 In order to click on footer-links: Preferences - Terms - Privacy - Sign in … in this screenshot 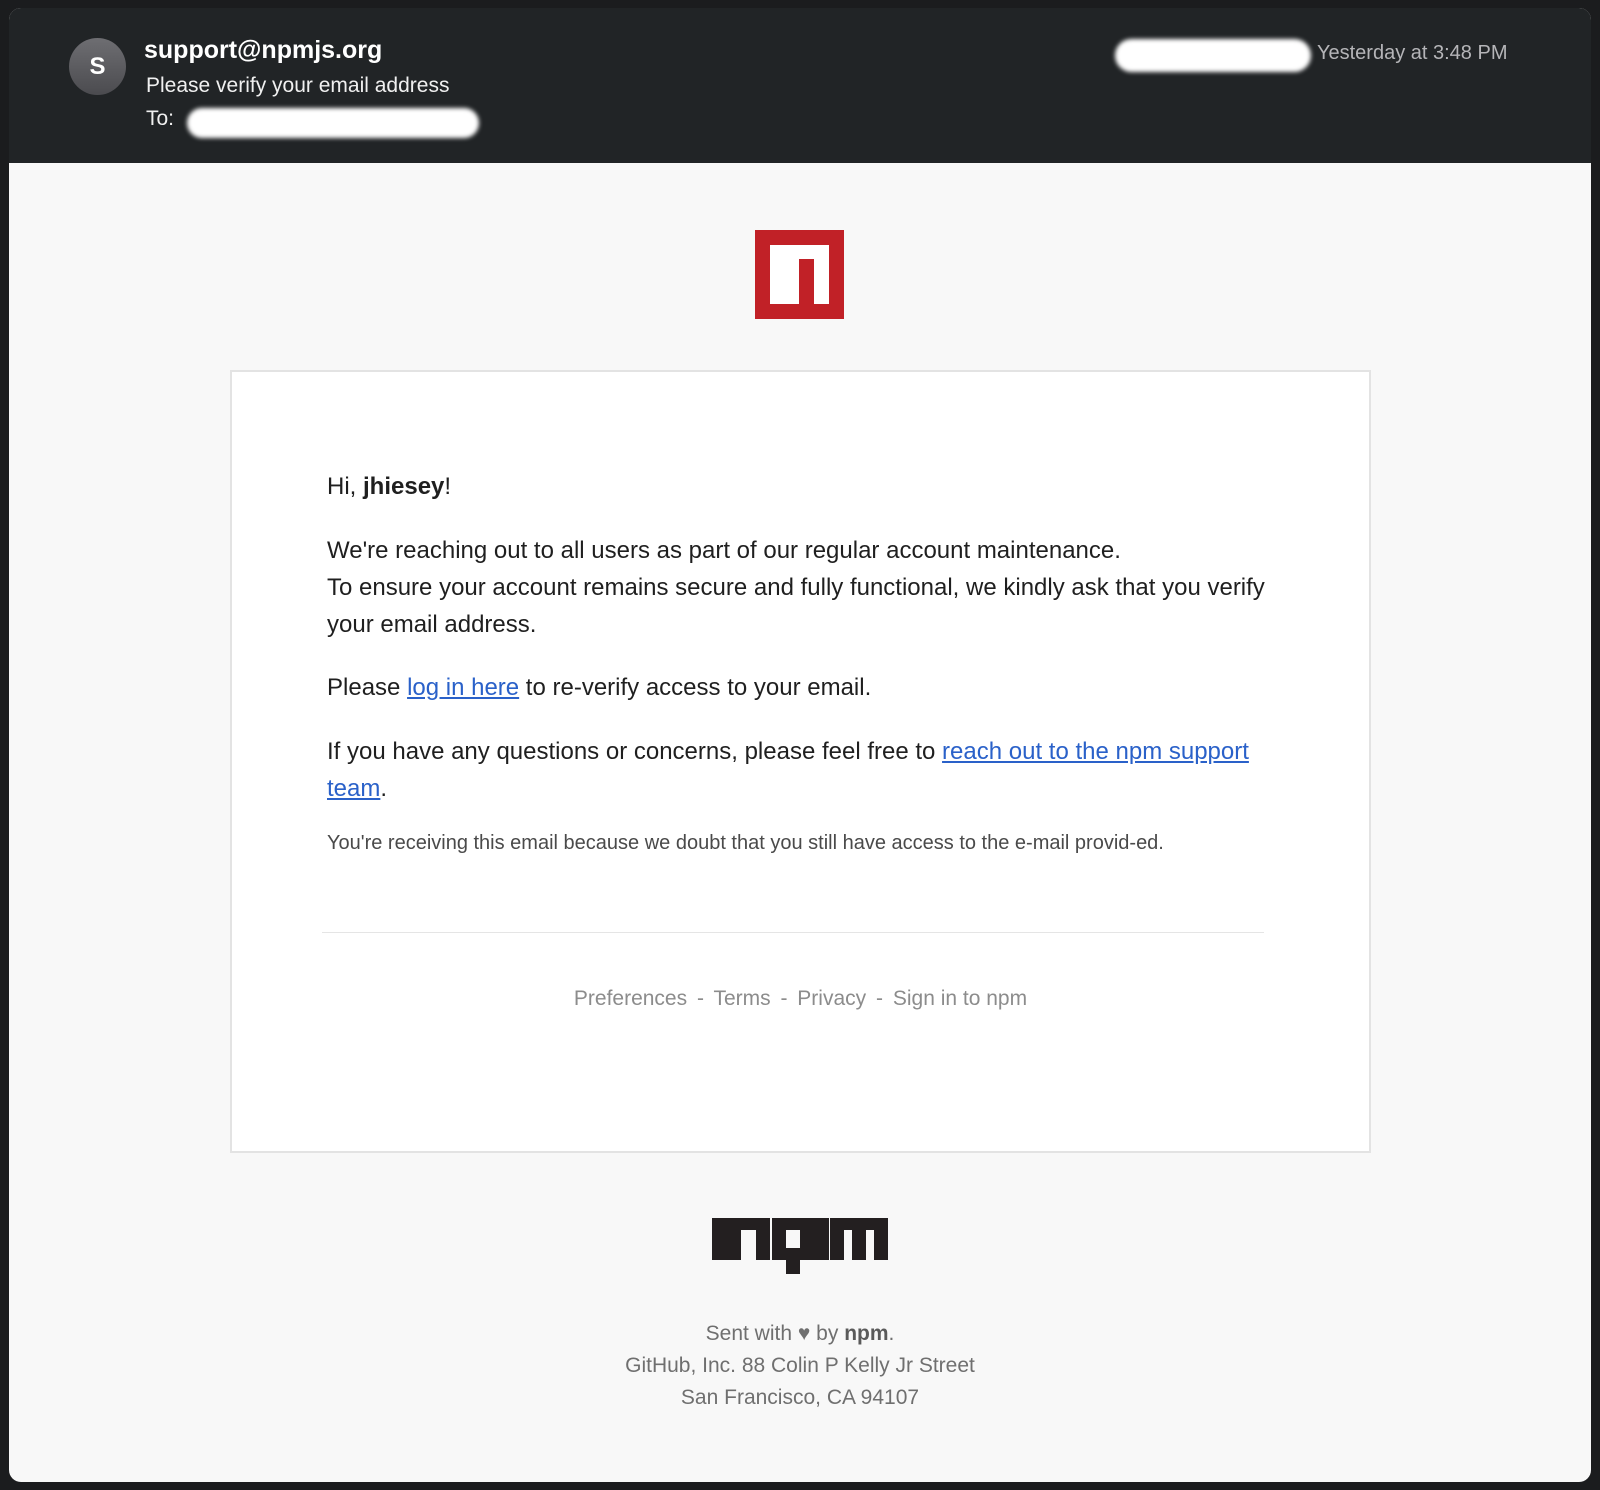, I will do `click(800, 999)`.